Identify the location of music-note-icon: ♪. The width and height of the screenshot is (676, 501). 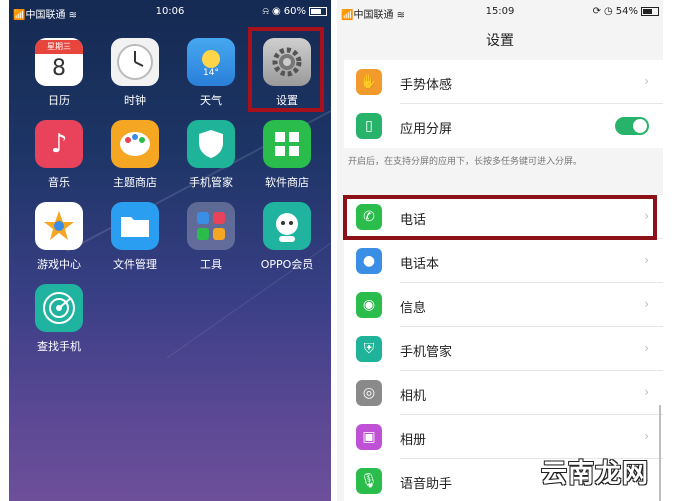
(59, 144).